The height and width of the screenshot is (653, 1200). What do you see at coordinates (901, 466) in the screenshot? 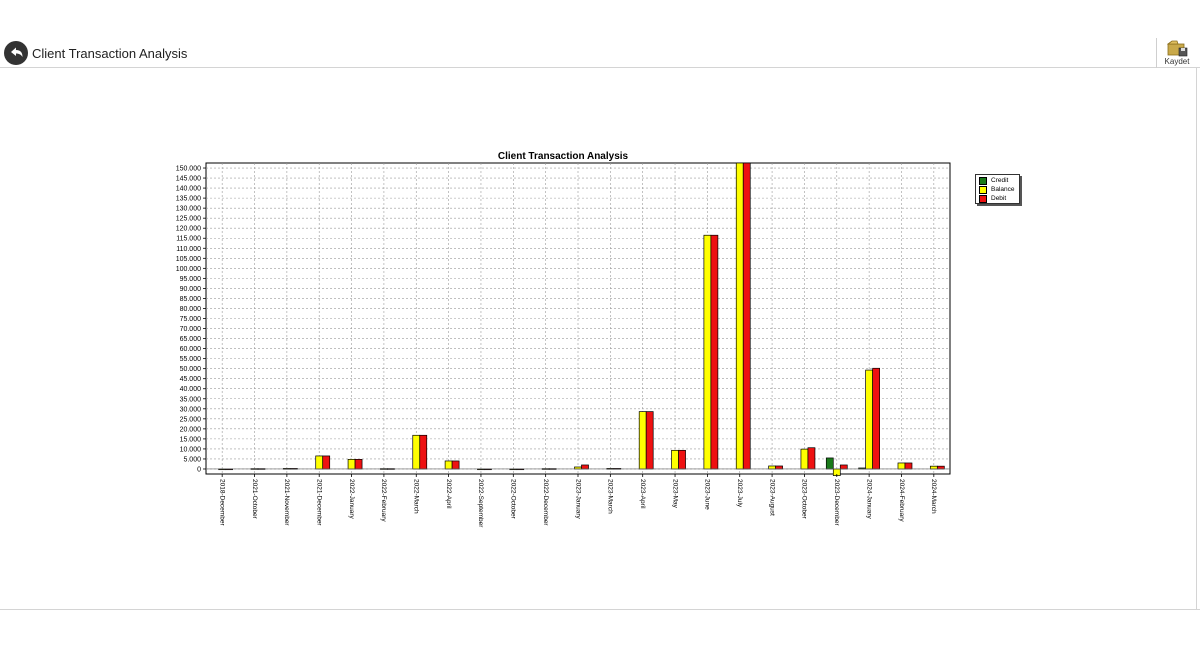
I see `bar-balance-2024-february` at bounding box center [901, 466].